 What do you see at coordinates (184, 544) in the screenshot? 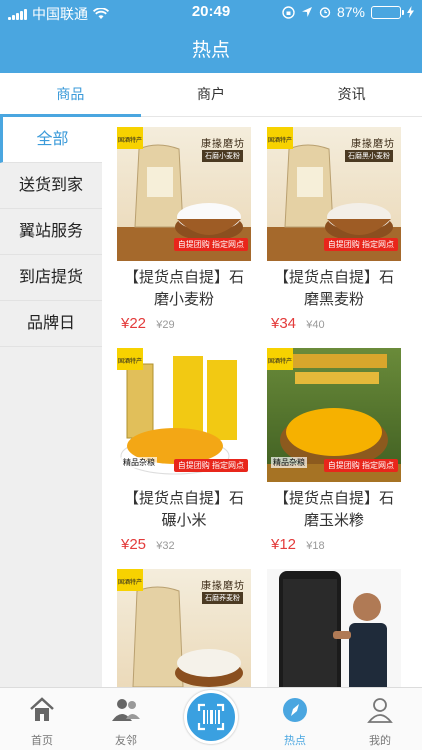
I see `product-prices: ¥25 ¥32` at bounding box center [184, 544].